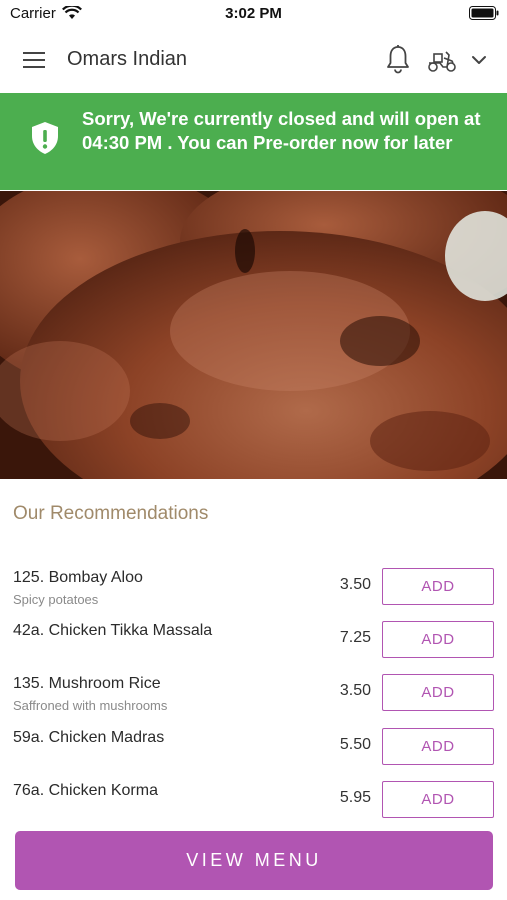  Describe the element at coordinates (253, 799) in the screenshot. I see `menu-item-row: 76a. Chicken Korma 5.95 ADD` at that location.